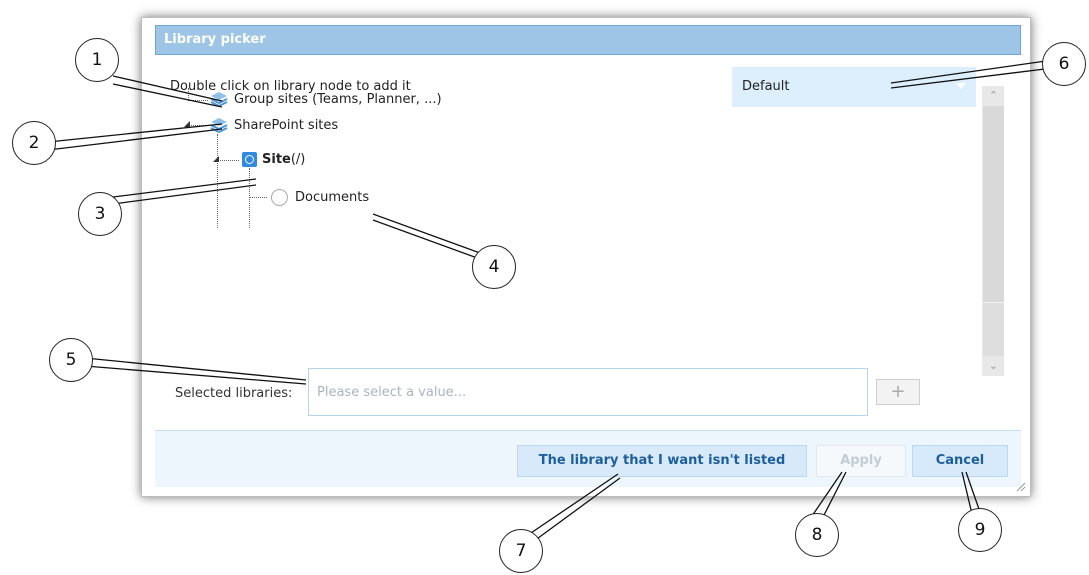  I want to click on callout-marker: 2, so click(34, 143).